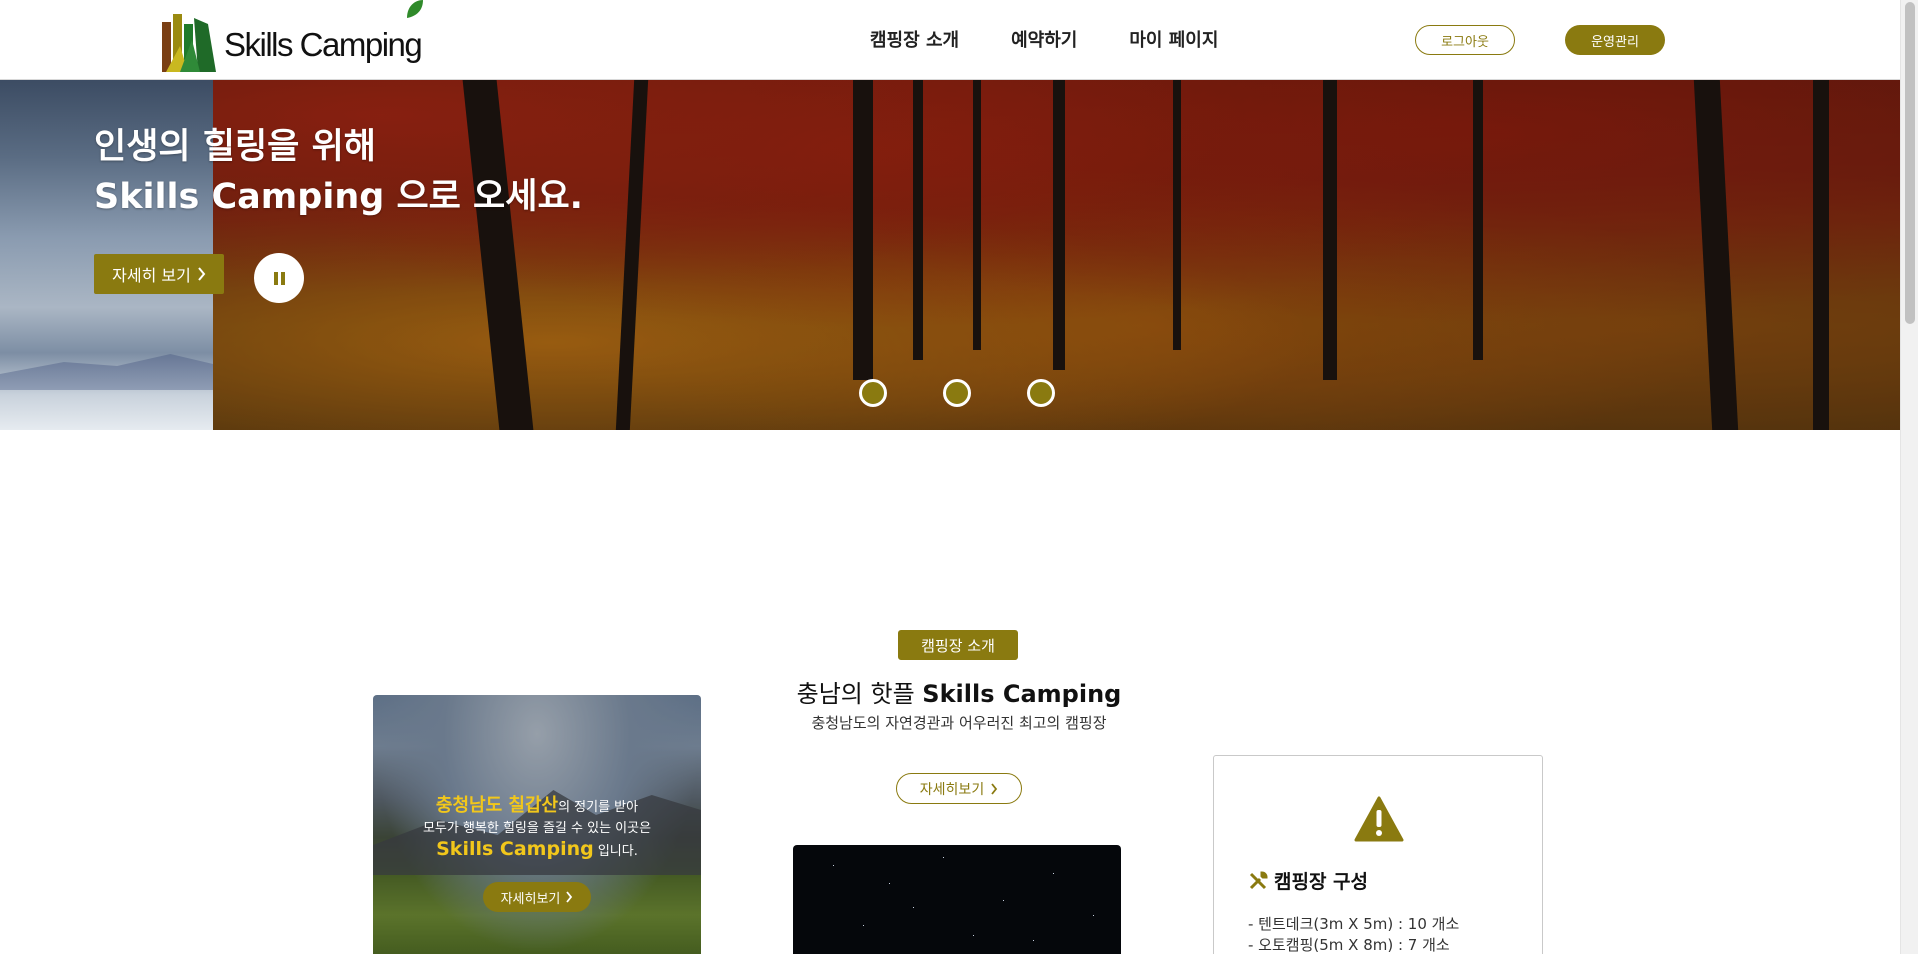  What do you see at coordinates (957, 899) in the screenshot?
I see `night-sky-image` at bounding box center [957, 899].